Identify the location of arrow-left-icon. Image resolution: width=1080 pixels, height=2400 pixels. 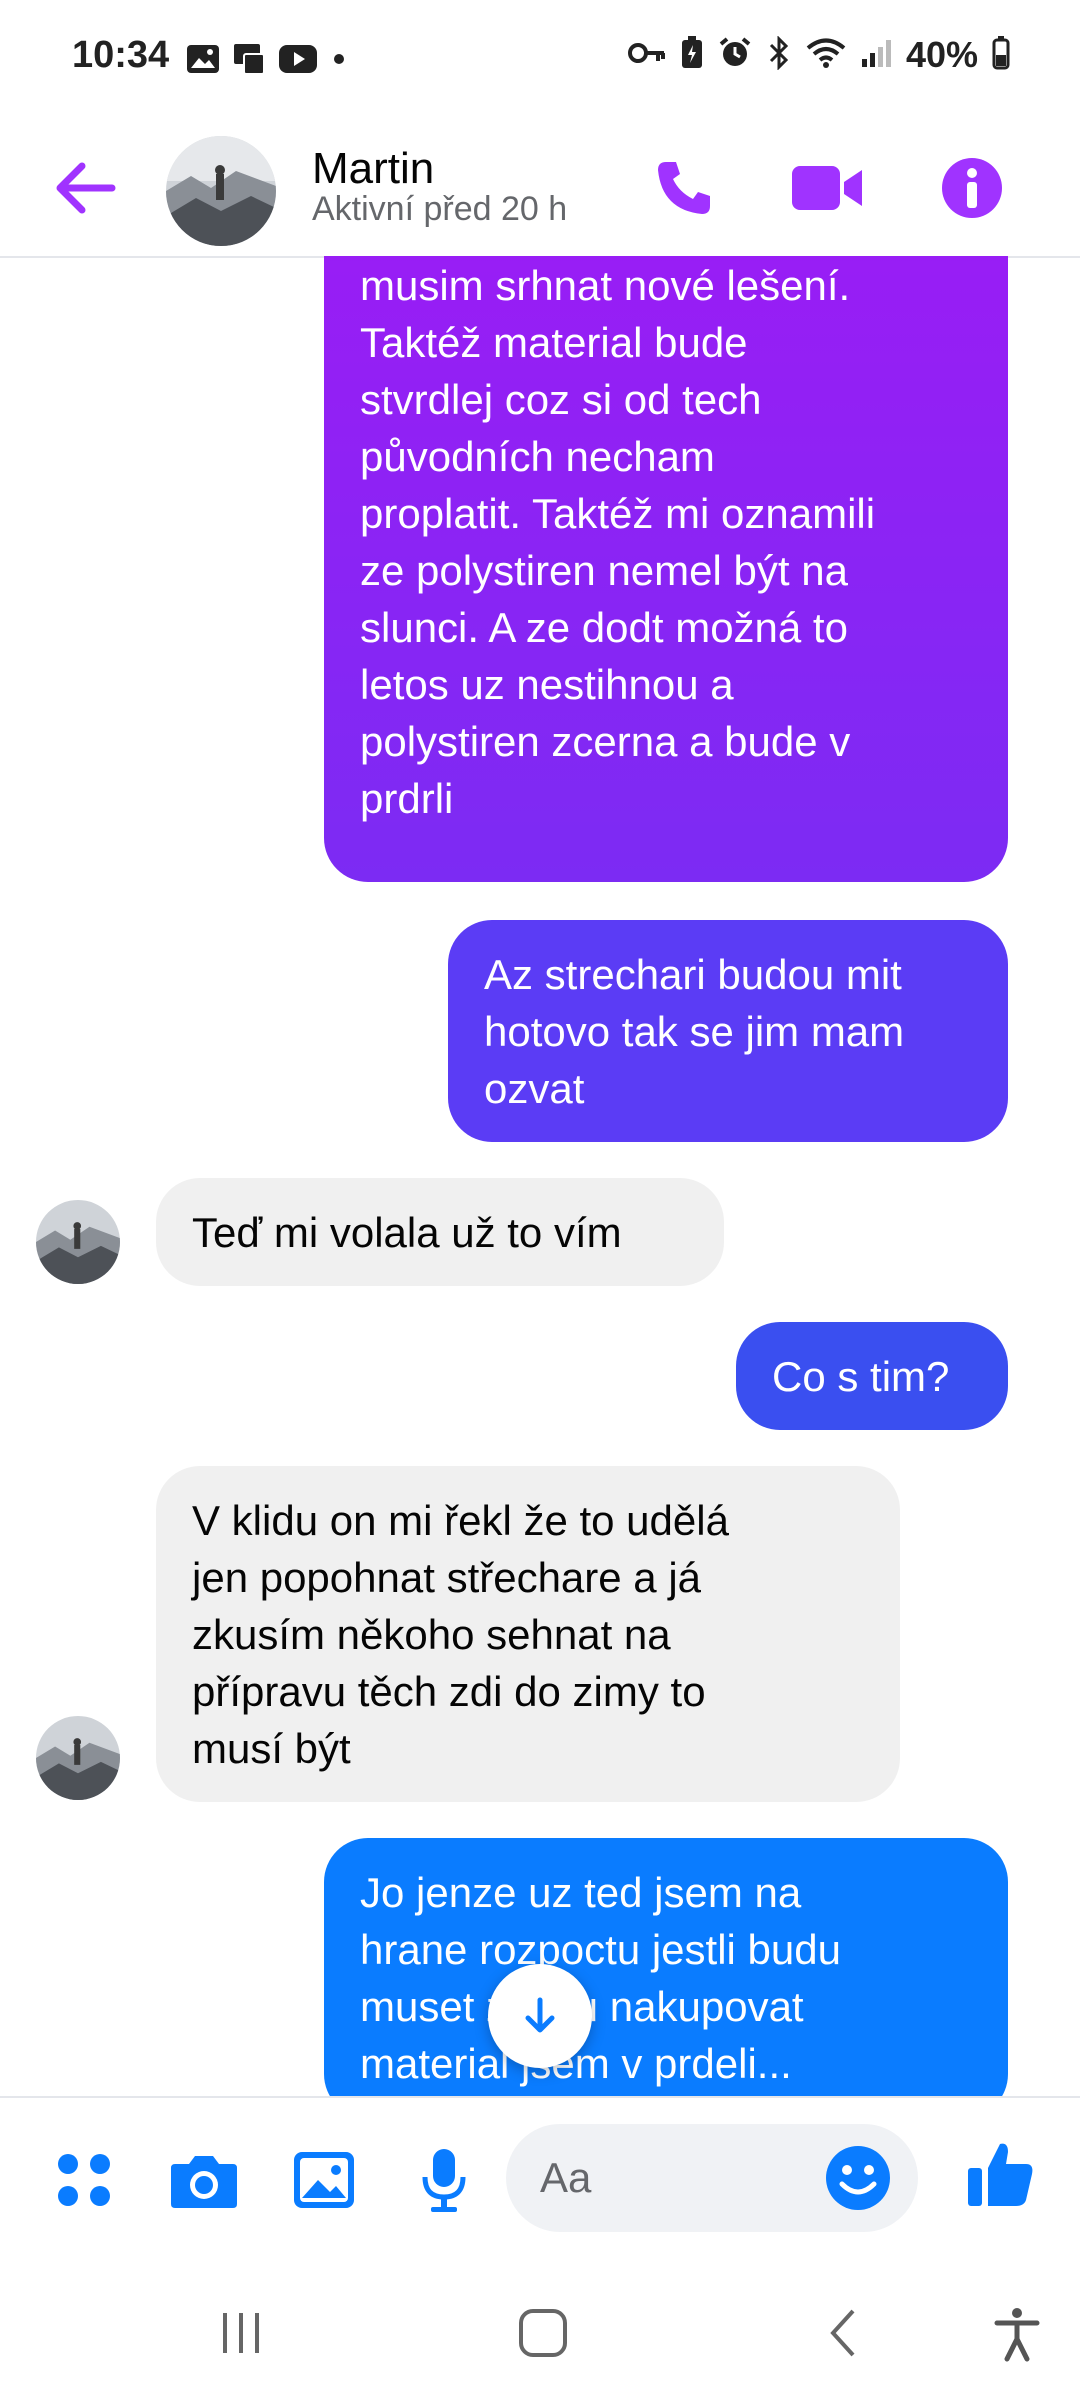
(86, 188).